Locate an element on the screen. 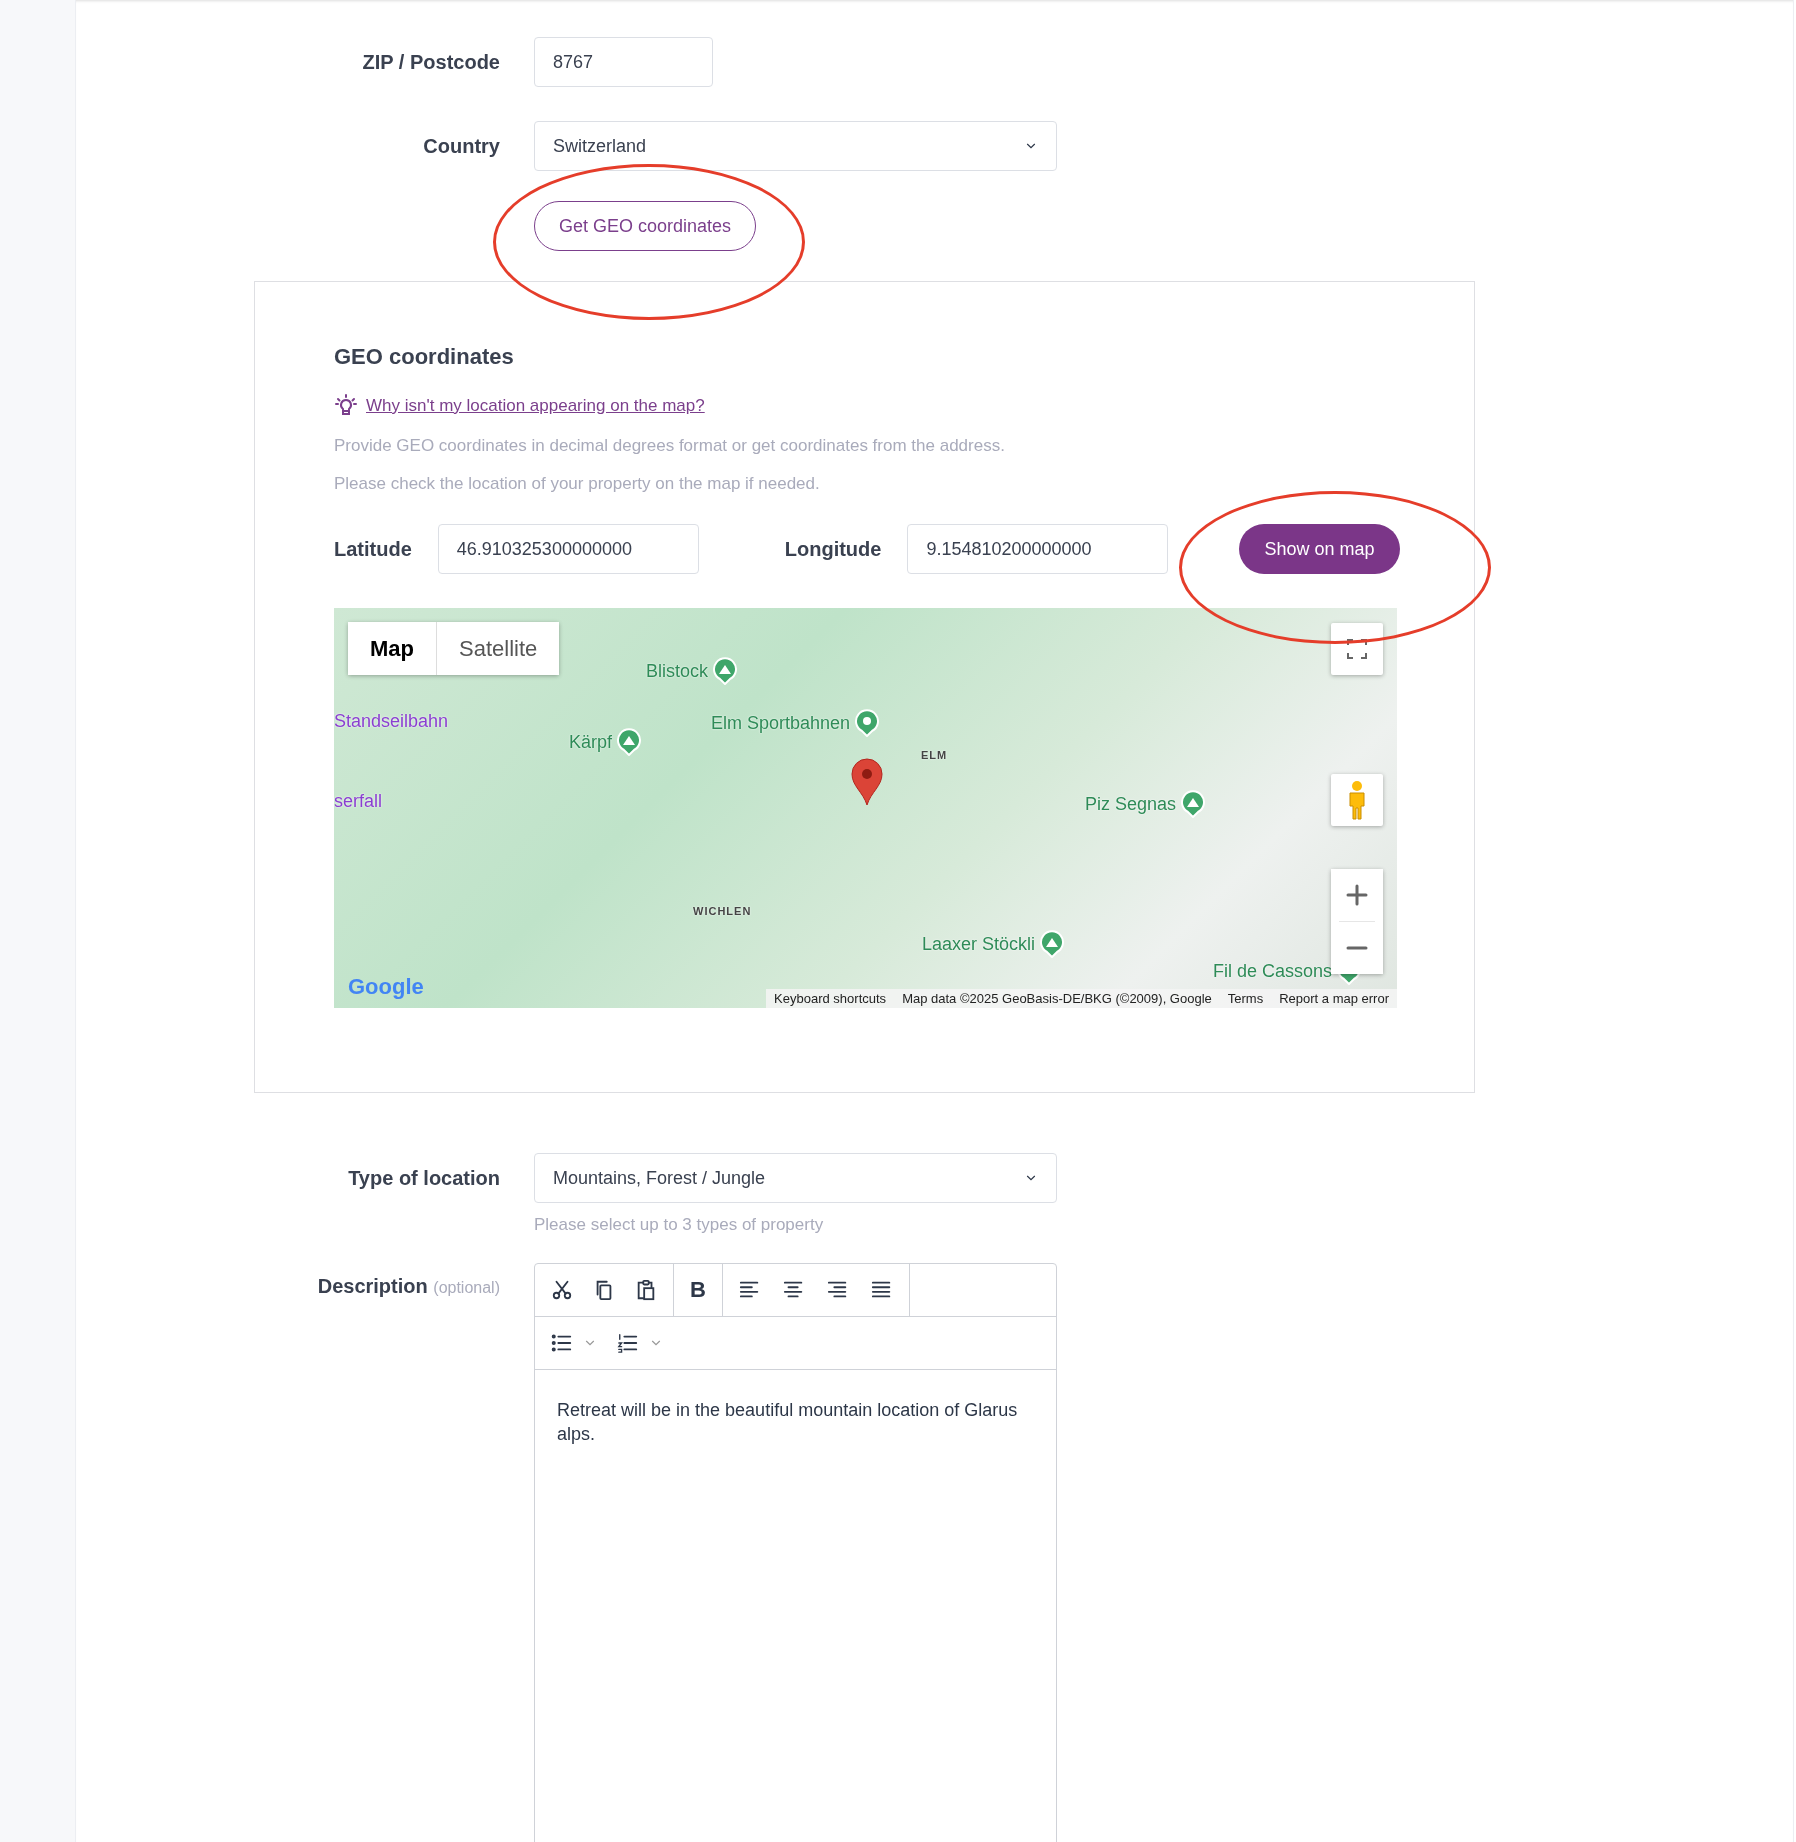  fullscreen-icon is located at coordinates (1357, 649).